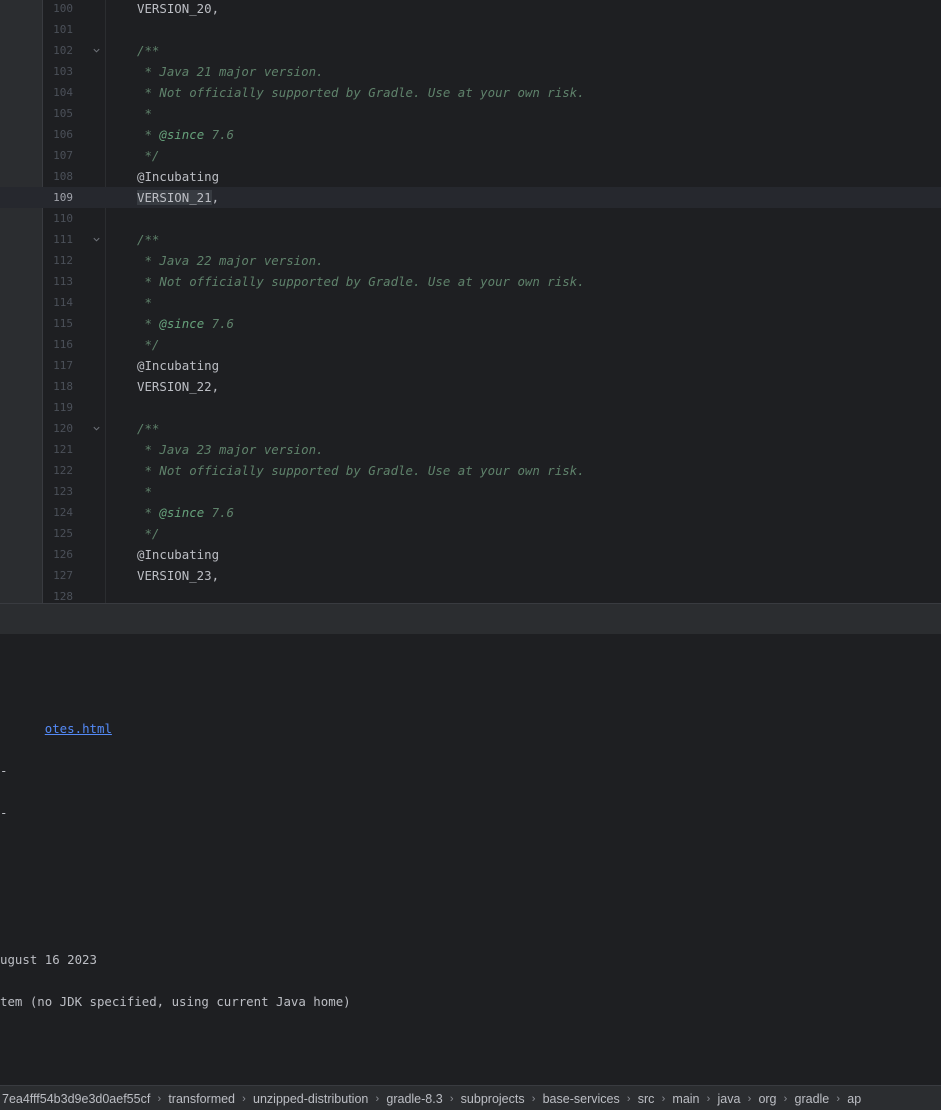  Describe the element at coordinates (470, 428) in the screenshot. I see `code-line: 120 /**` at that location.